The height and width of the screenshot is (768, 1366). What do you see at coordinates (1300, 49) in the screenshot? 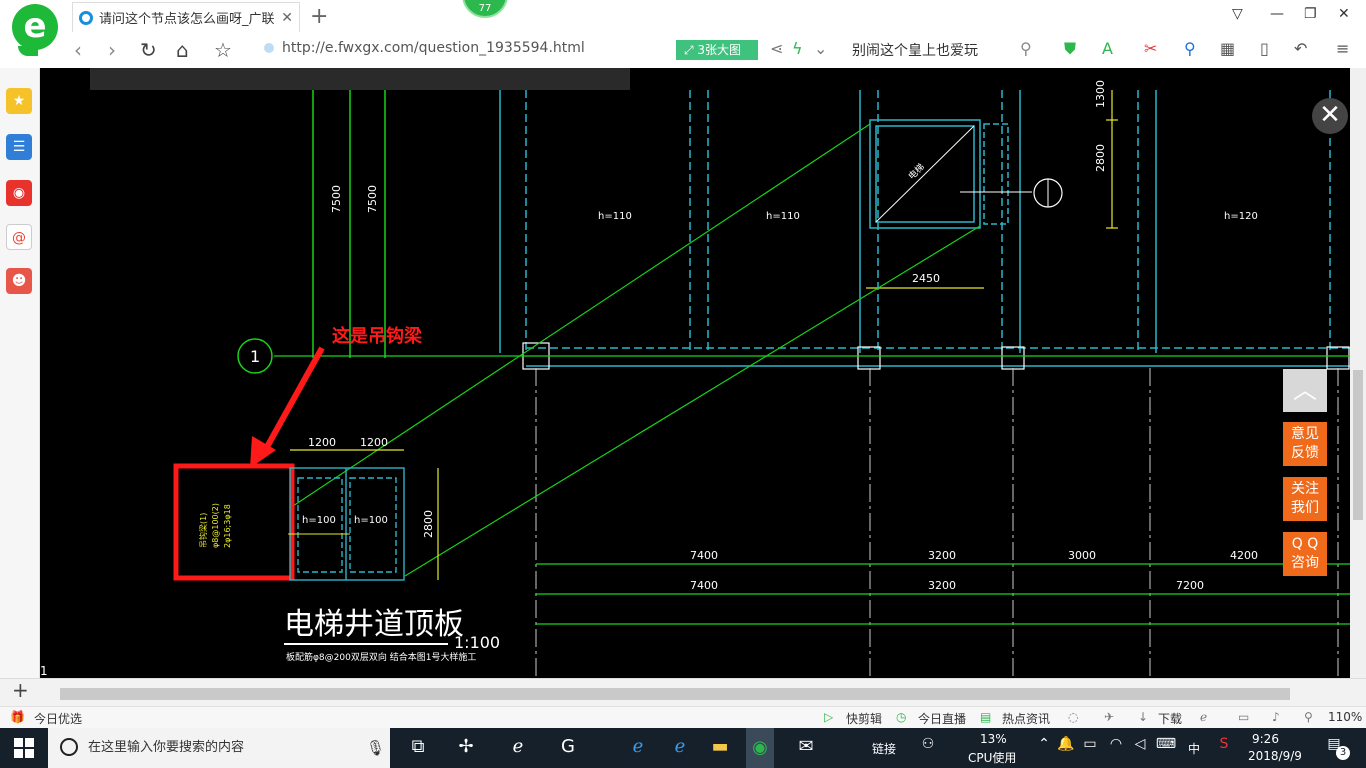
I see `undo-icon: ↶` at bounding box center [1300, 49].